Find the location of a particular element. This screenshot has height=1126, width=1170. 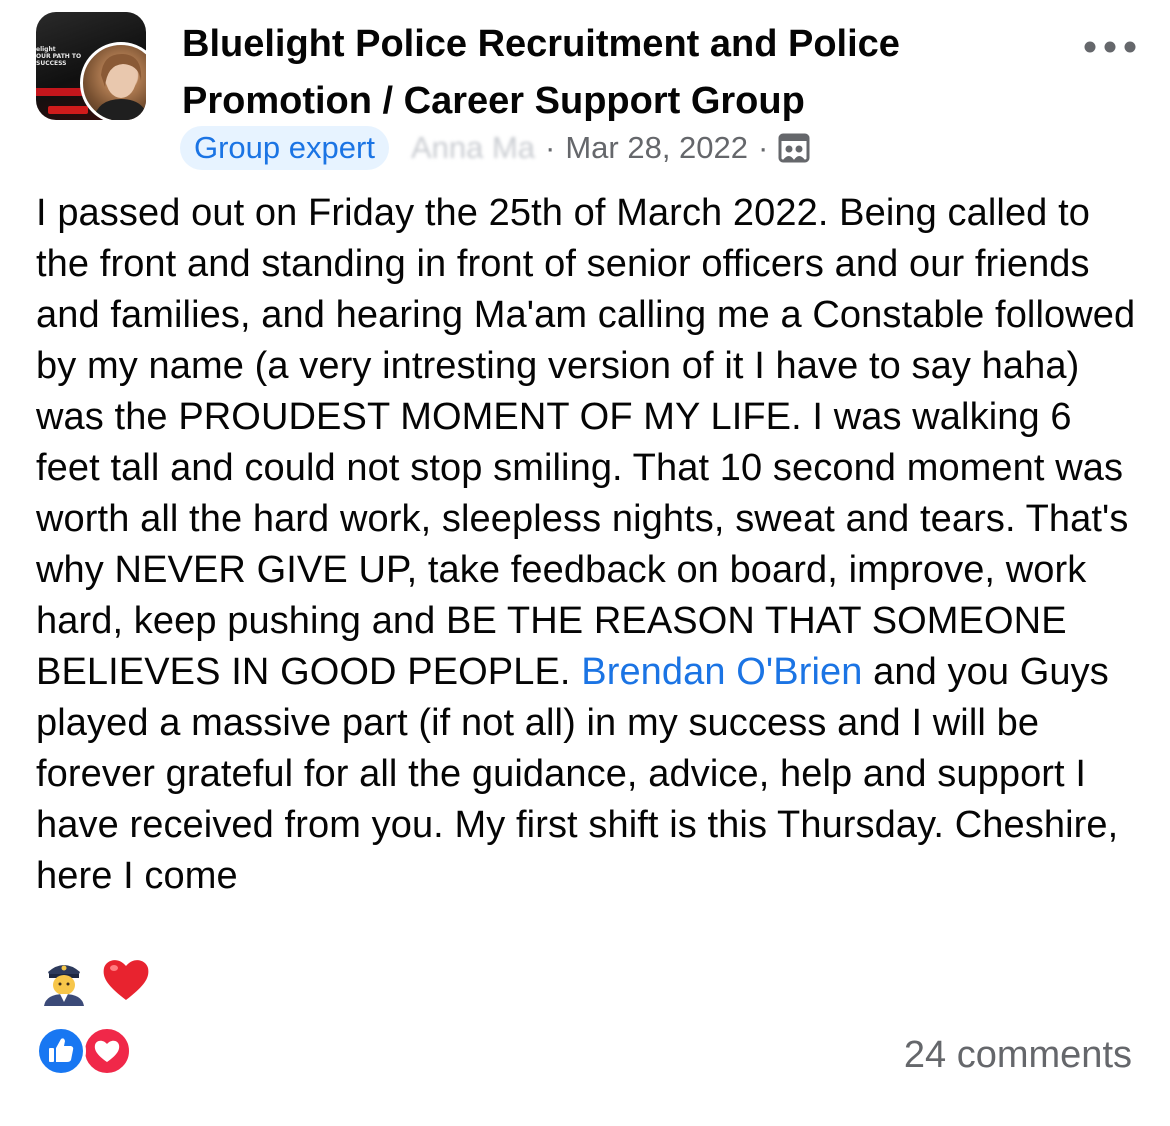

avatar-portrait is located at coordinates (119, 86).